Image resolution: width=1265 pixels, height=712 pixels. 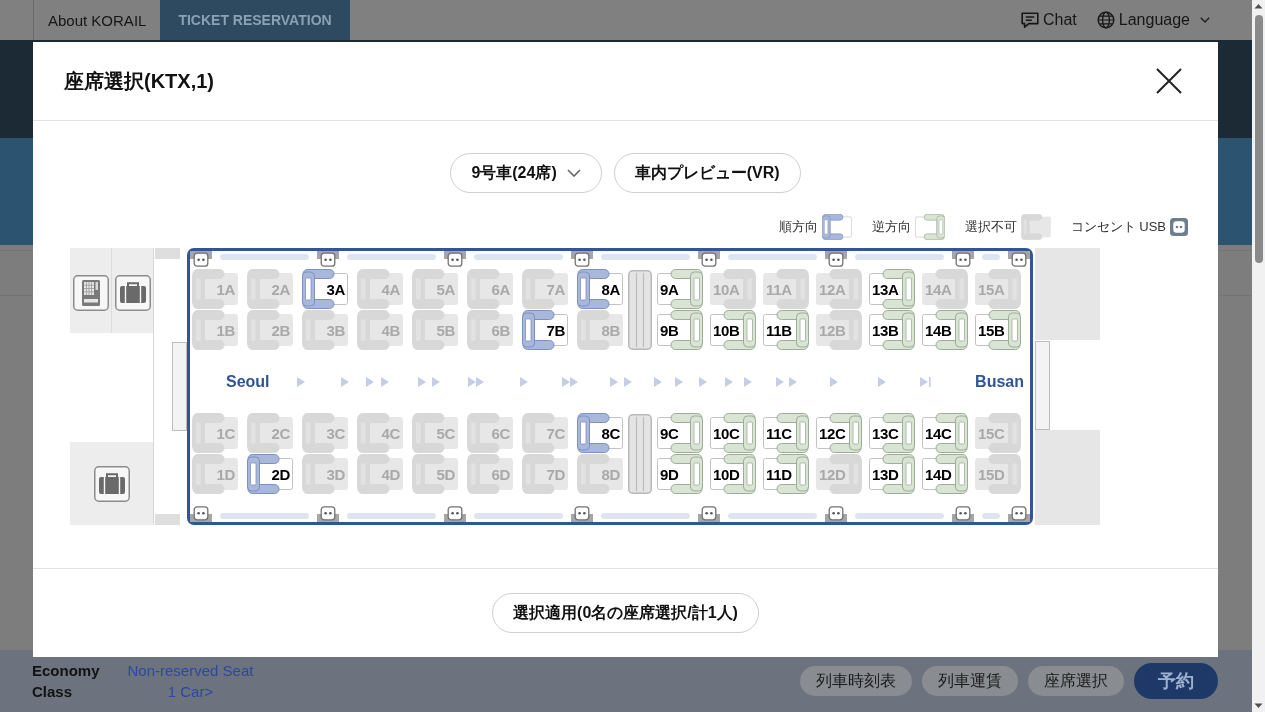 I want to click on close-button, so click(x=1169, y=81).